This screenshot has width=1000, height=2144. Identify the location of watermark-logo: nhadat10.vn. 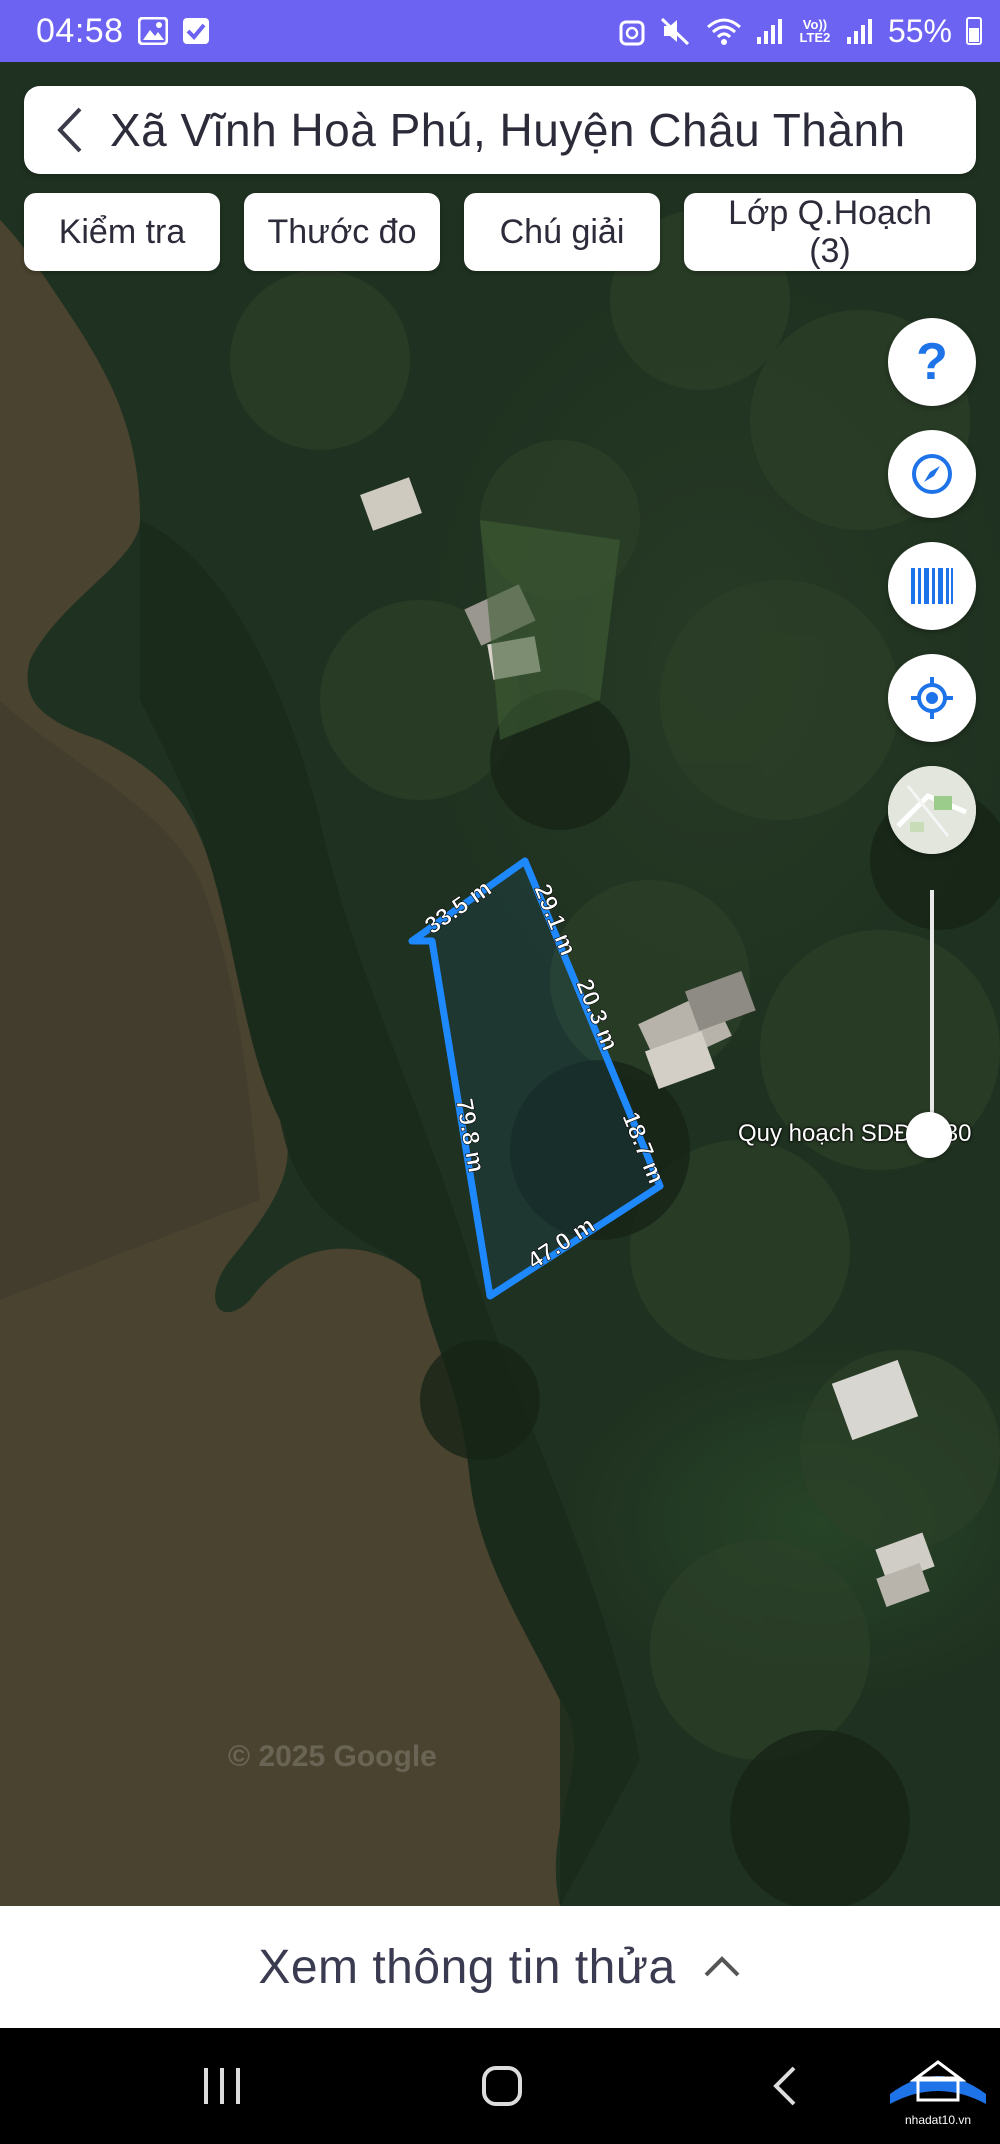
(938, 2093).